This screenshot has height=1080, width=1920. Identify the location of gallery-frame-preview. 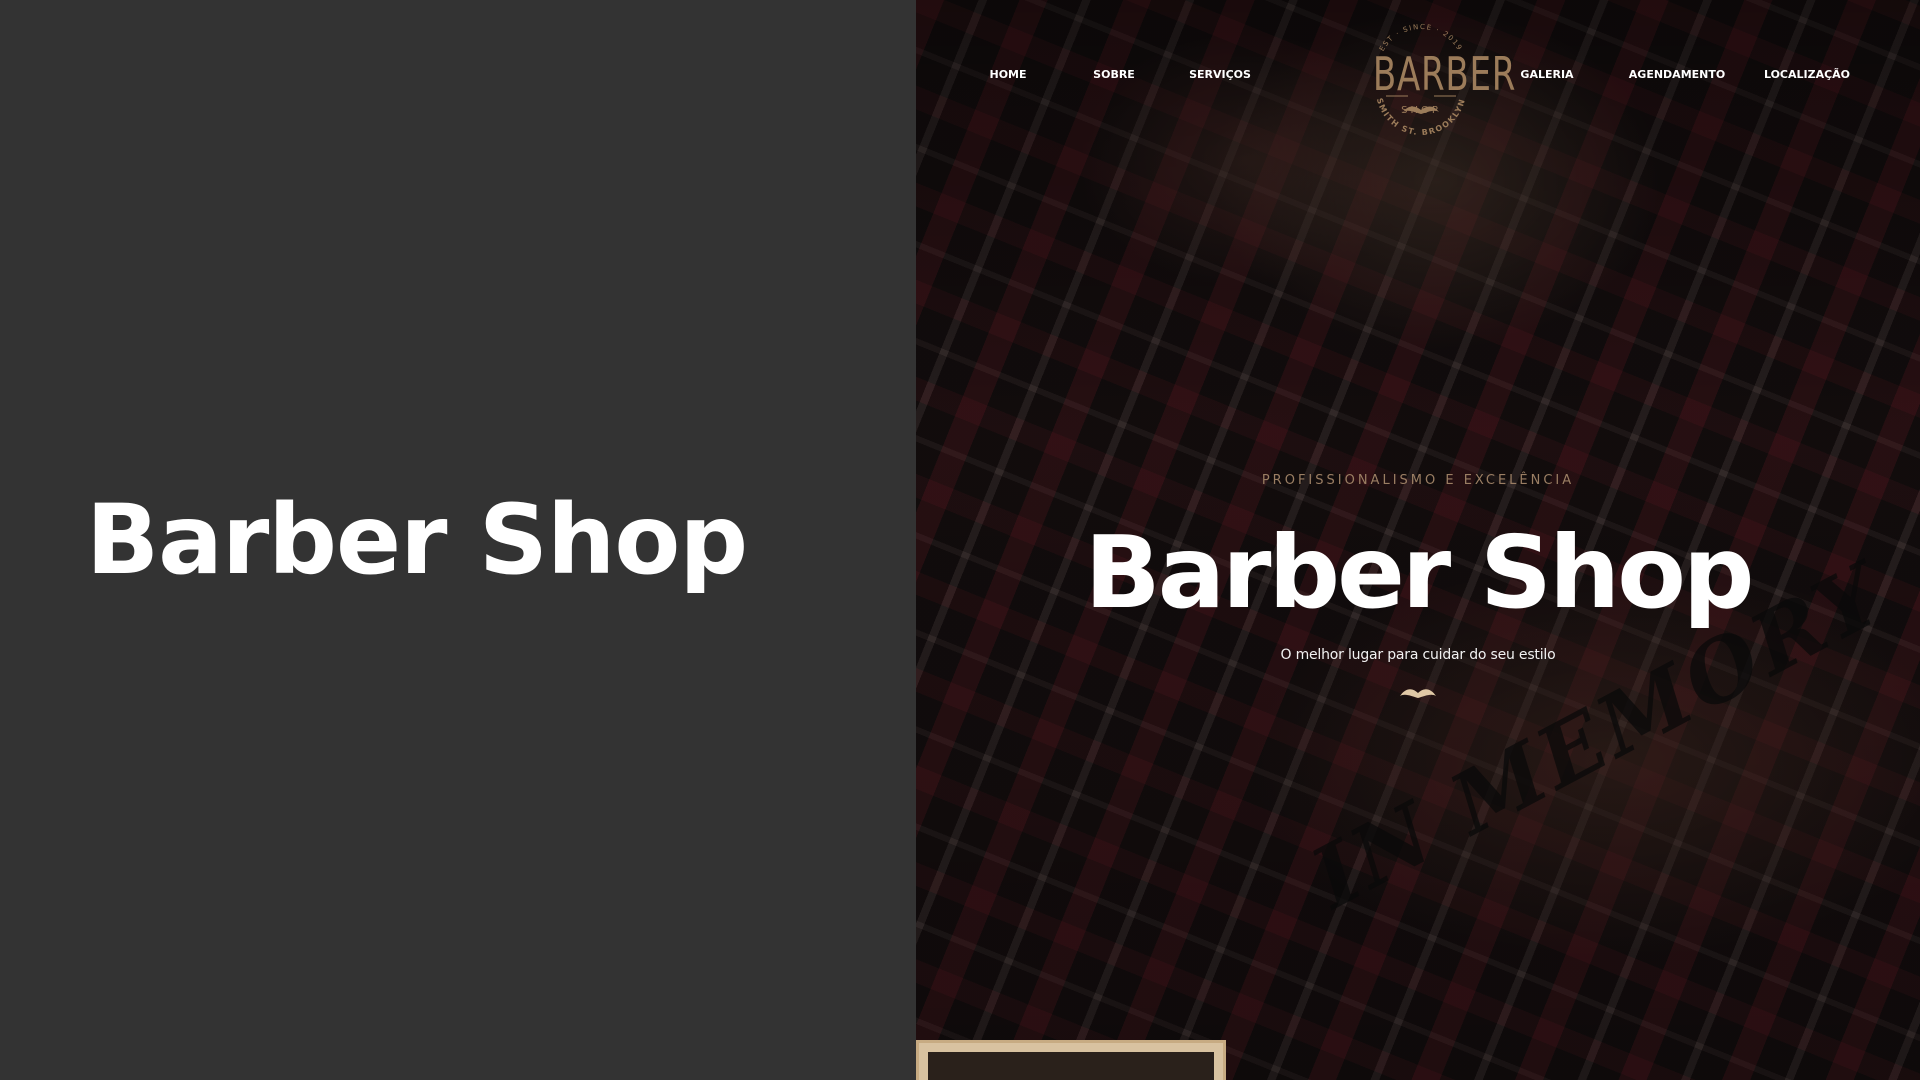
(1071, 1060).